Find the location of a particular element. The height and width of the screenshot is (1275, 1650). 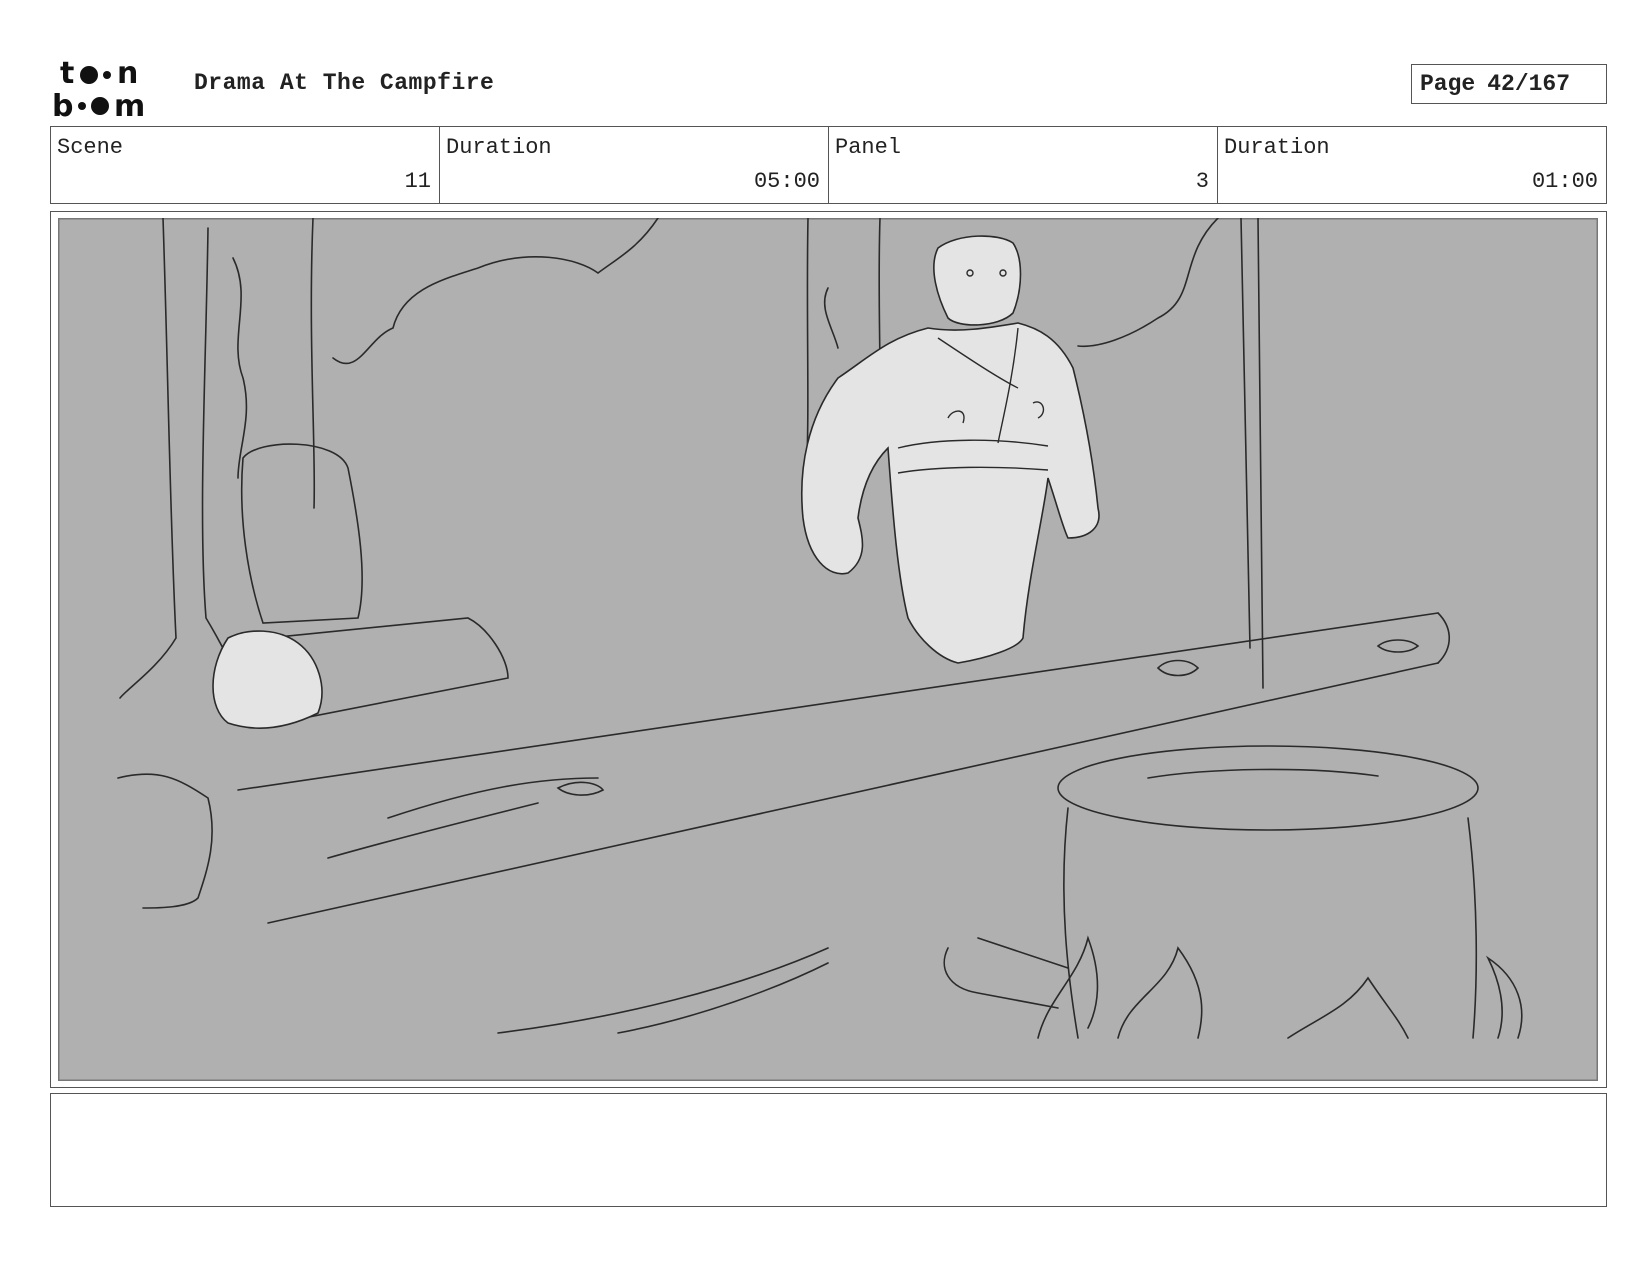

notes-box is located at coordinates (828, 1150).